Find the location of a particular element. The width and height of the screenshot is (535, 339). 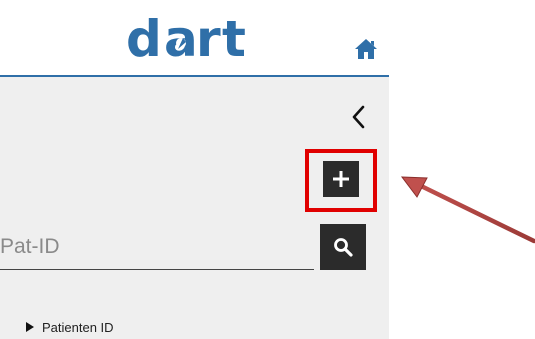

search-row is located at coordinates (194, 247).